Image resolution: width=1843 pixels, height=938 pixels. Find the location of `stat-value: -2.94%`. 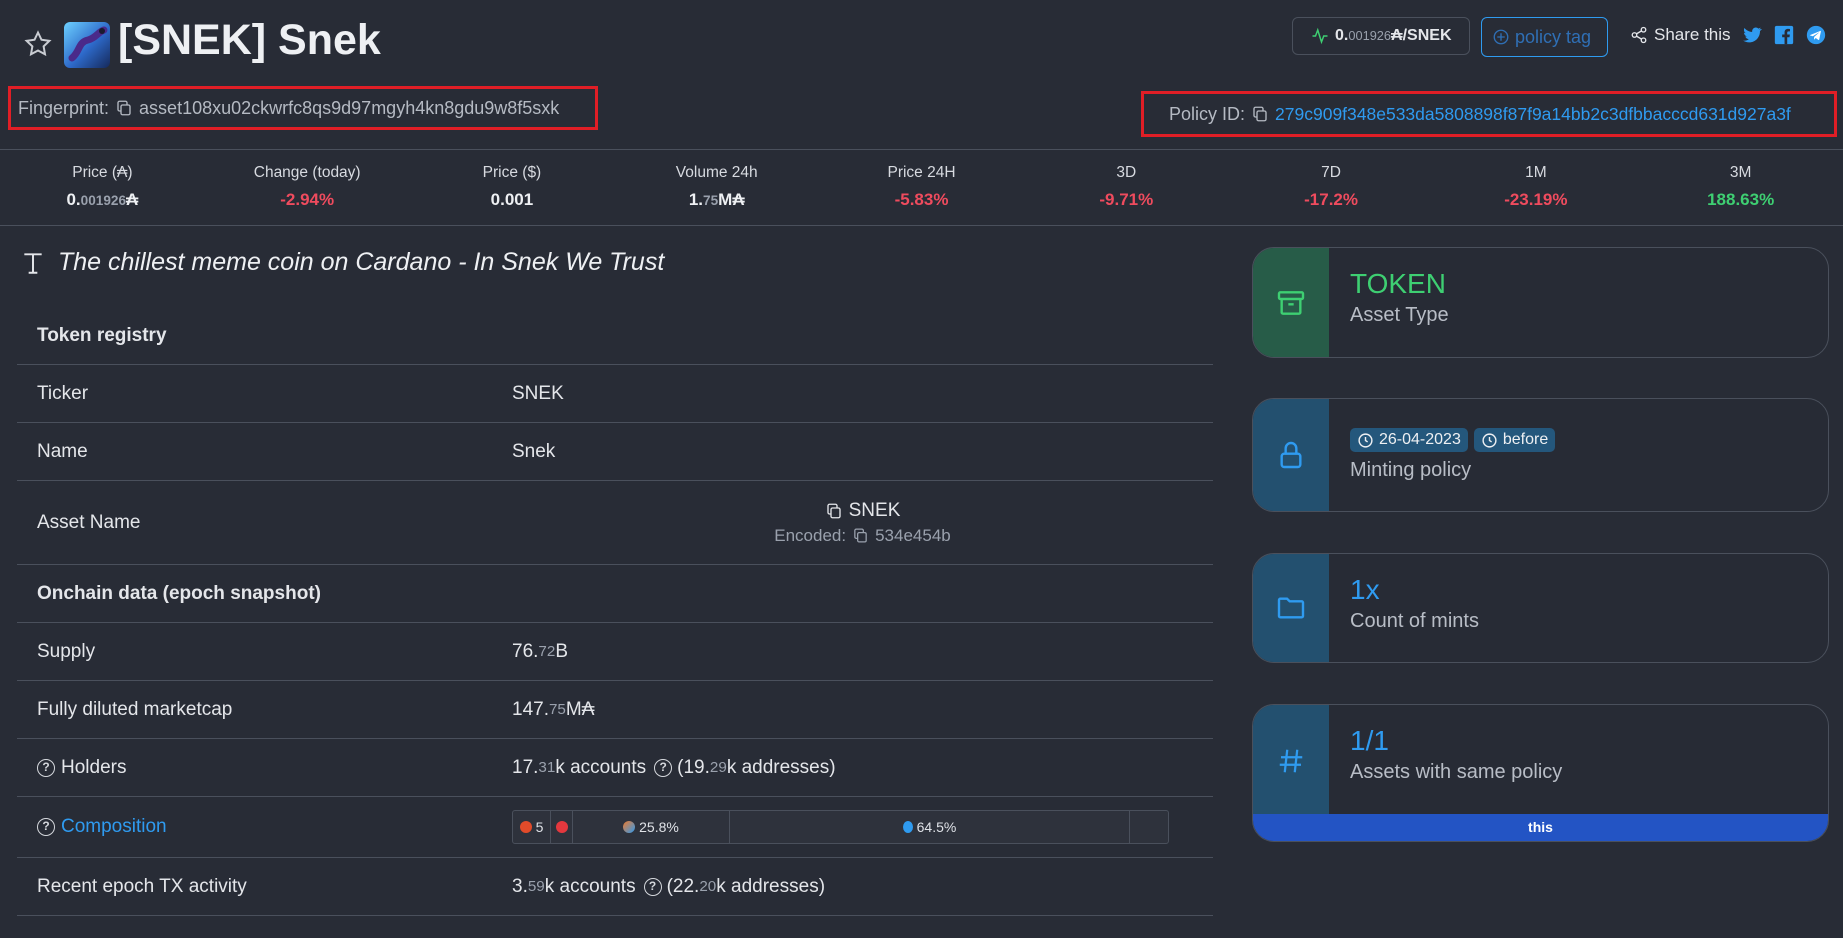

stat-value: -2.94% is located at coordinates (307, 199).